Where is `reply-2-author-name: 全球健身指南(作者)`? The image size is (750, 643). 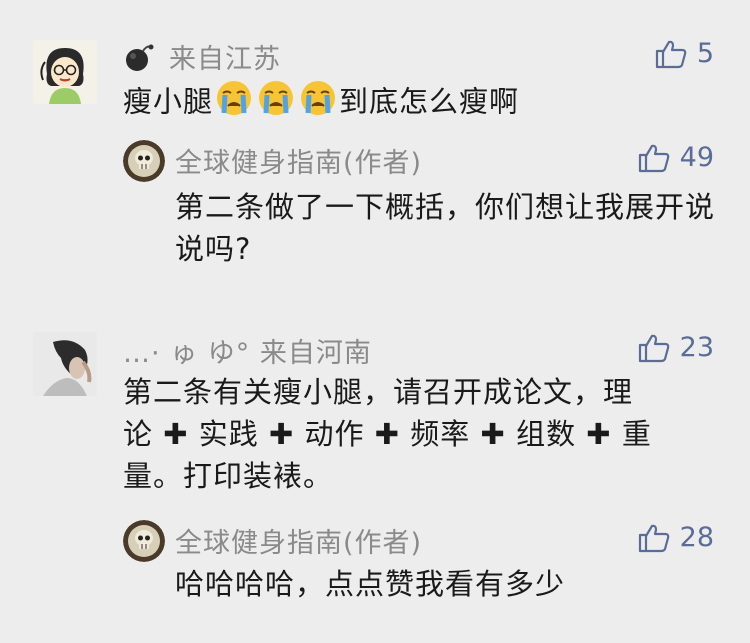 reply-2-author-name: 全球健身指南(作者) is located at coordinates (298, 540).